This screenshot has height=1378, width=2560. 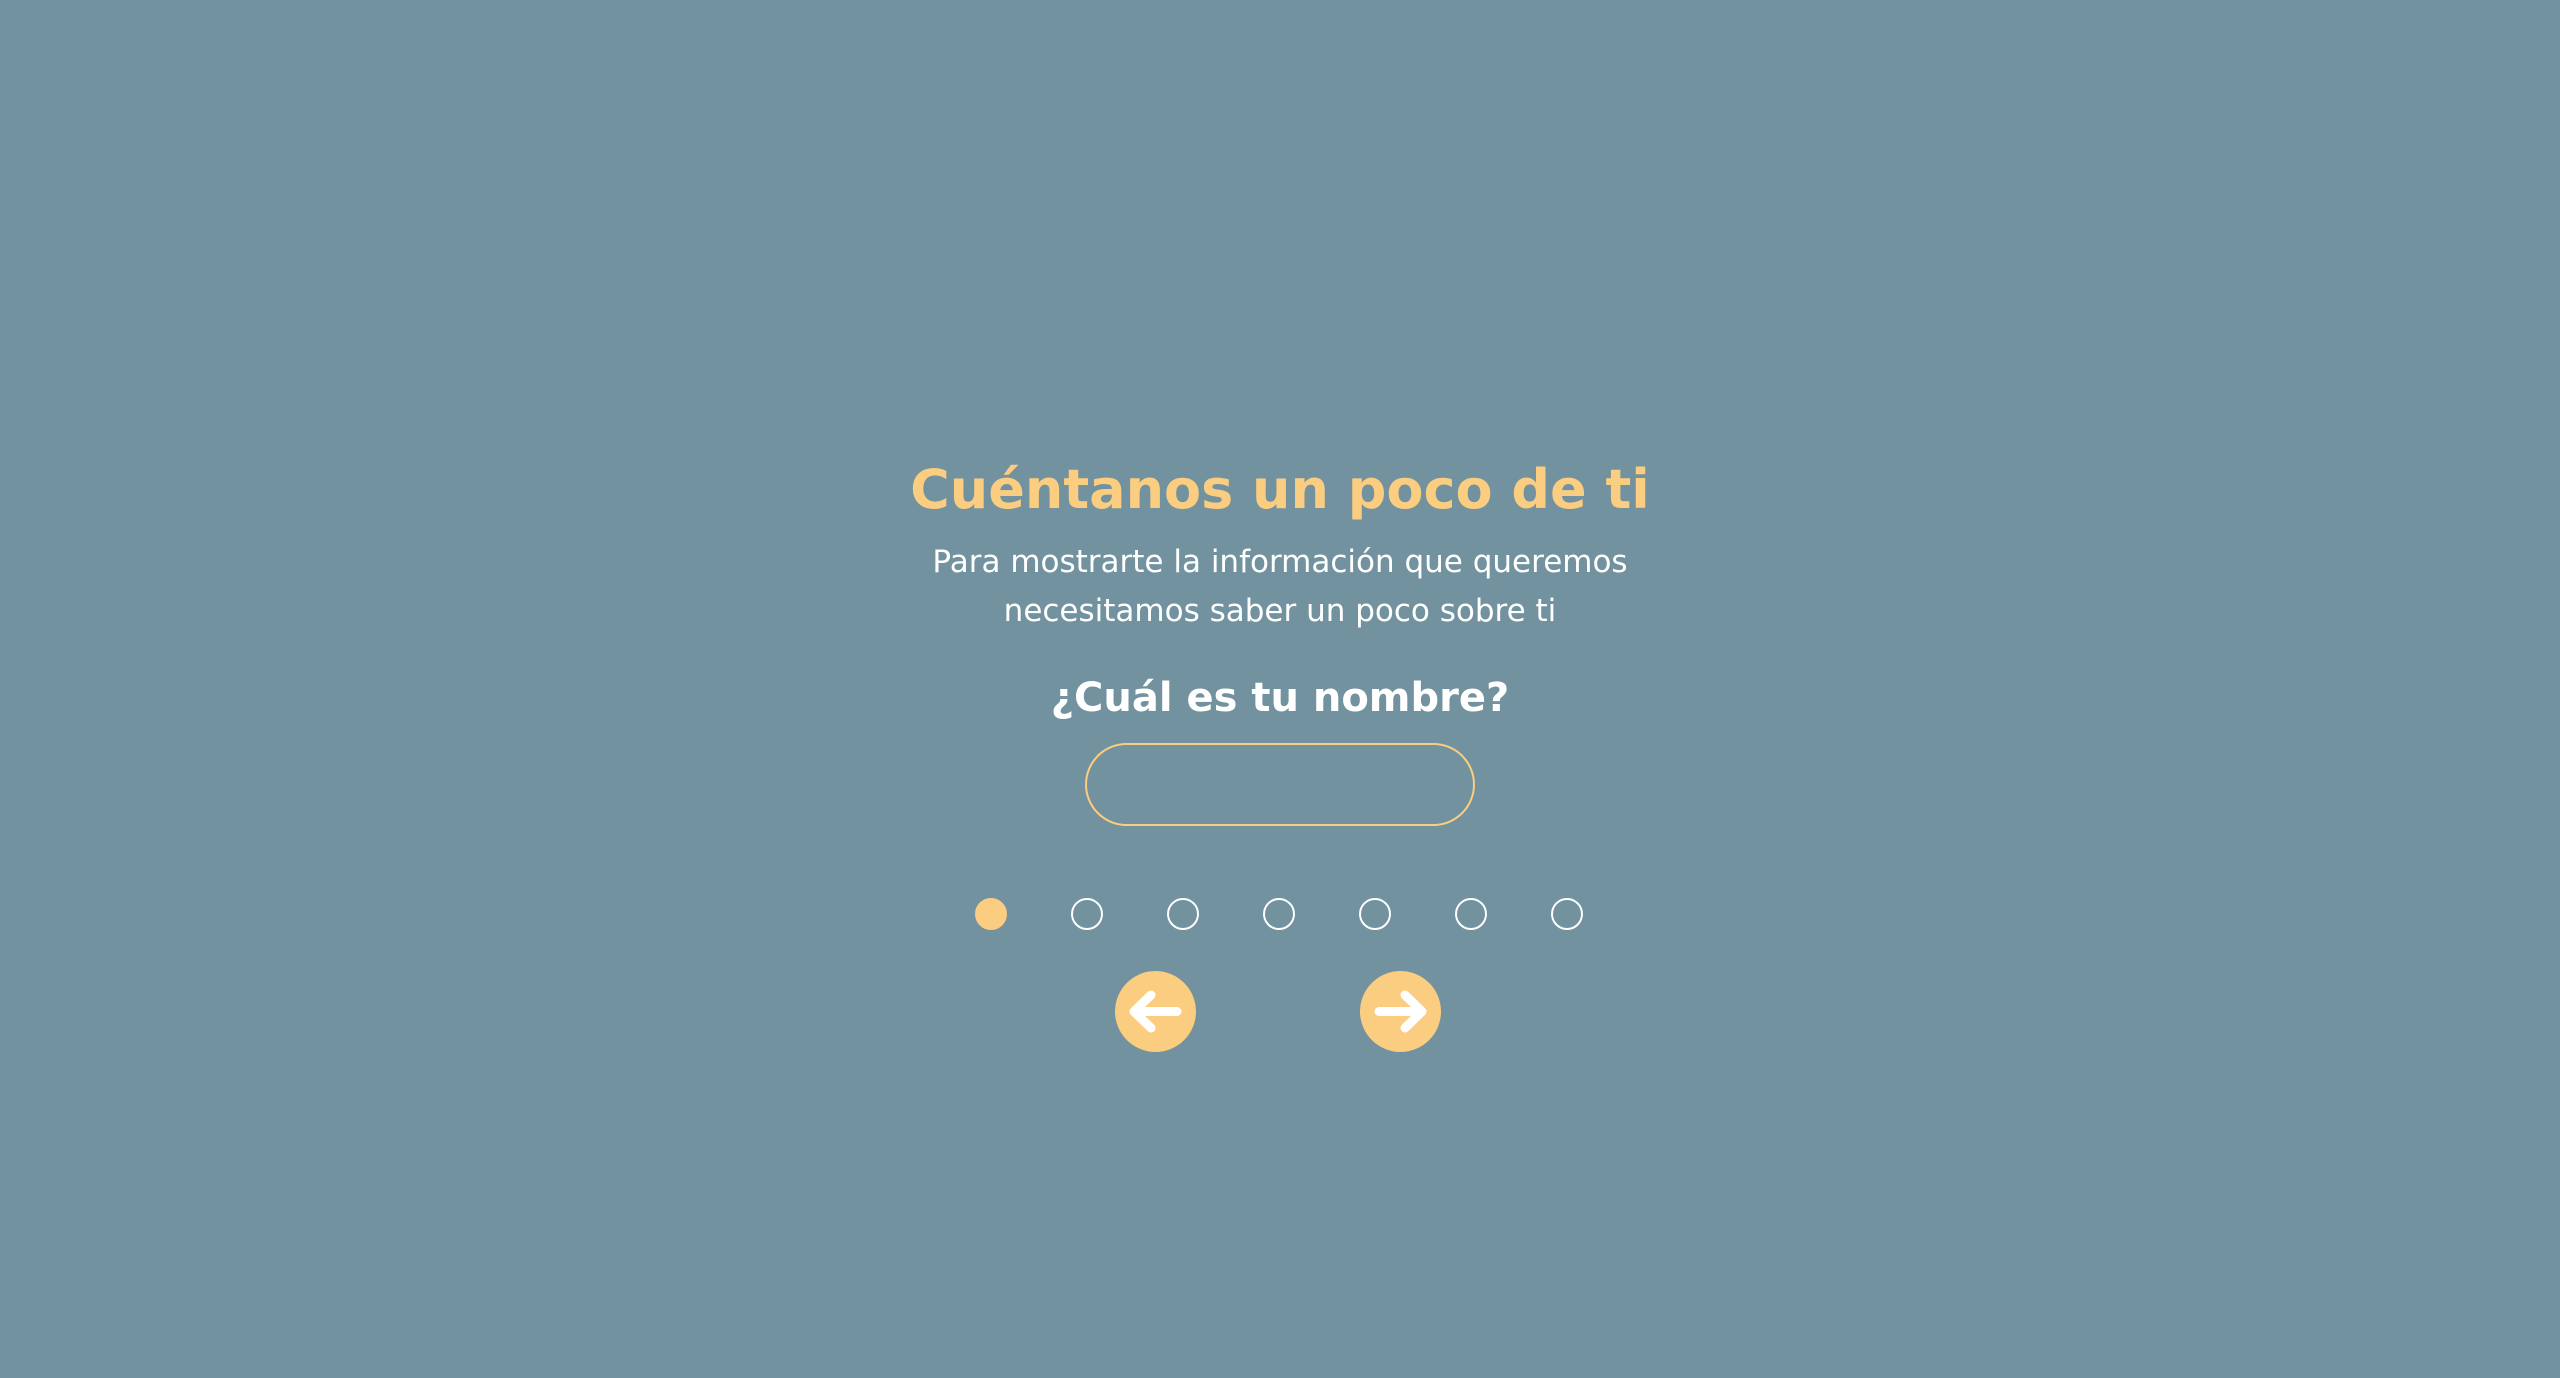 I want to click on name-input, so click(x=1280, y=784).